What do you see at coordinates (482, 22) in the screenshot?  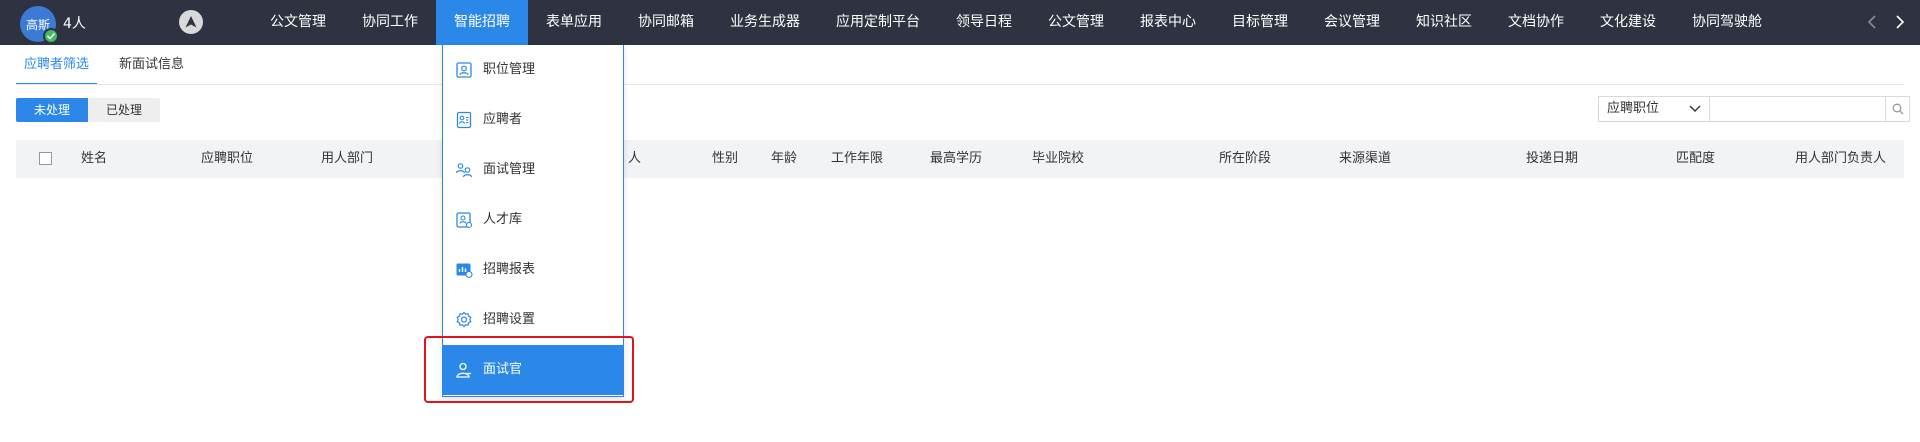 I see `nav-item-smart-recruitment: 智能招聘` at bounding box center [482, 22].